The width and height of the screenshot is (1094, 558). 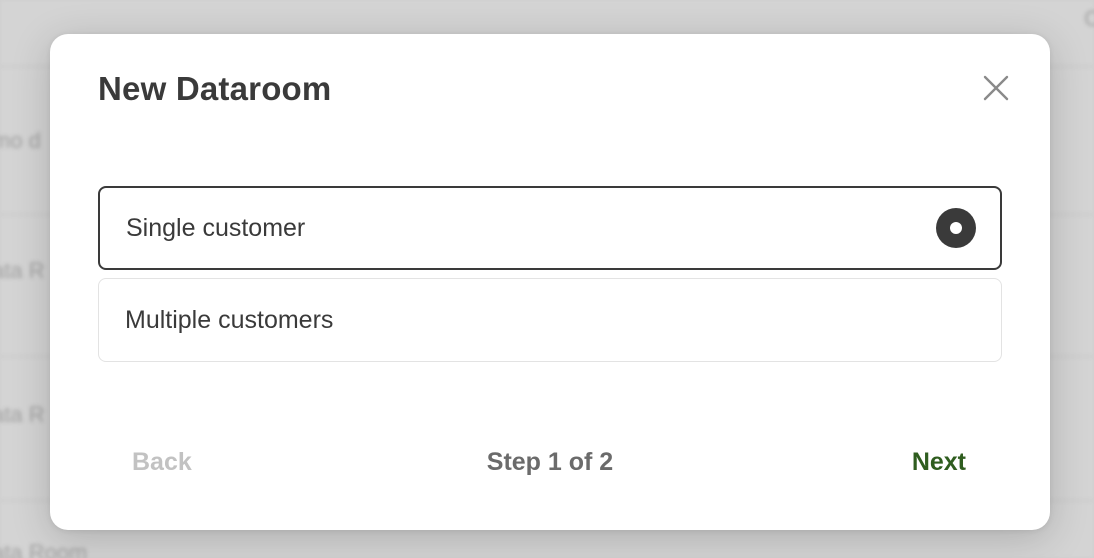 I want to click on option-single-customer: Single customer, so click(x=550, y=228).